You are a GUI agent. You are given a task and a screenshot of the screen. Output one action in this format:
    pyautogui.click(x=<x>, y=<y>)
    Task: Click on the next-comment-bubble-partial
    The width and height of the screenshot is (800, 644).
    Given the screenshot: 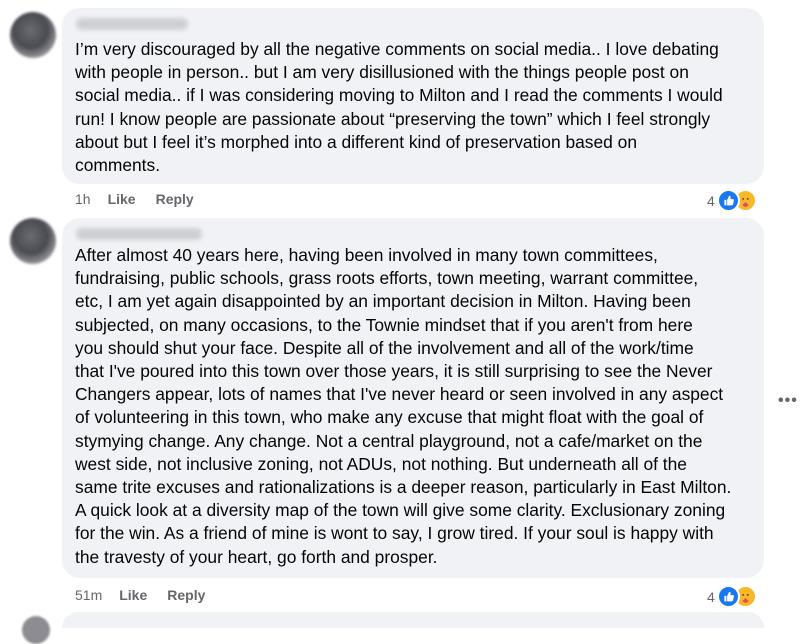 What is the action you would take?
    pyautogui.click(x=413, y=620)
    